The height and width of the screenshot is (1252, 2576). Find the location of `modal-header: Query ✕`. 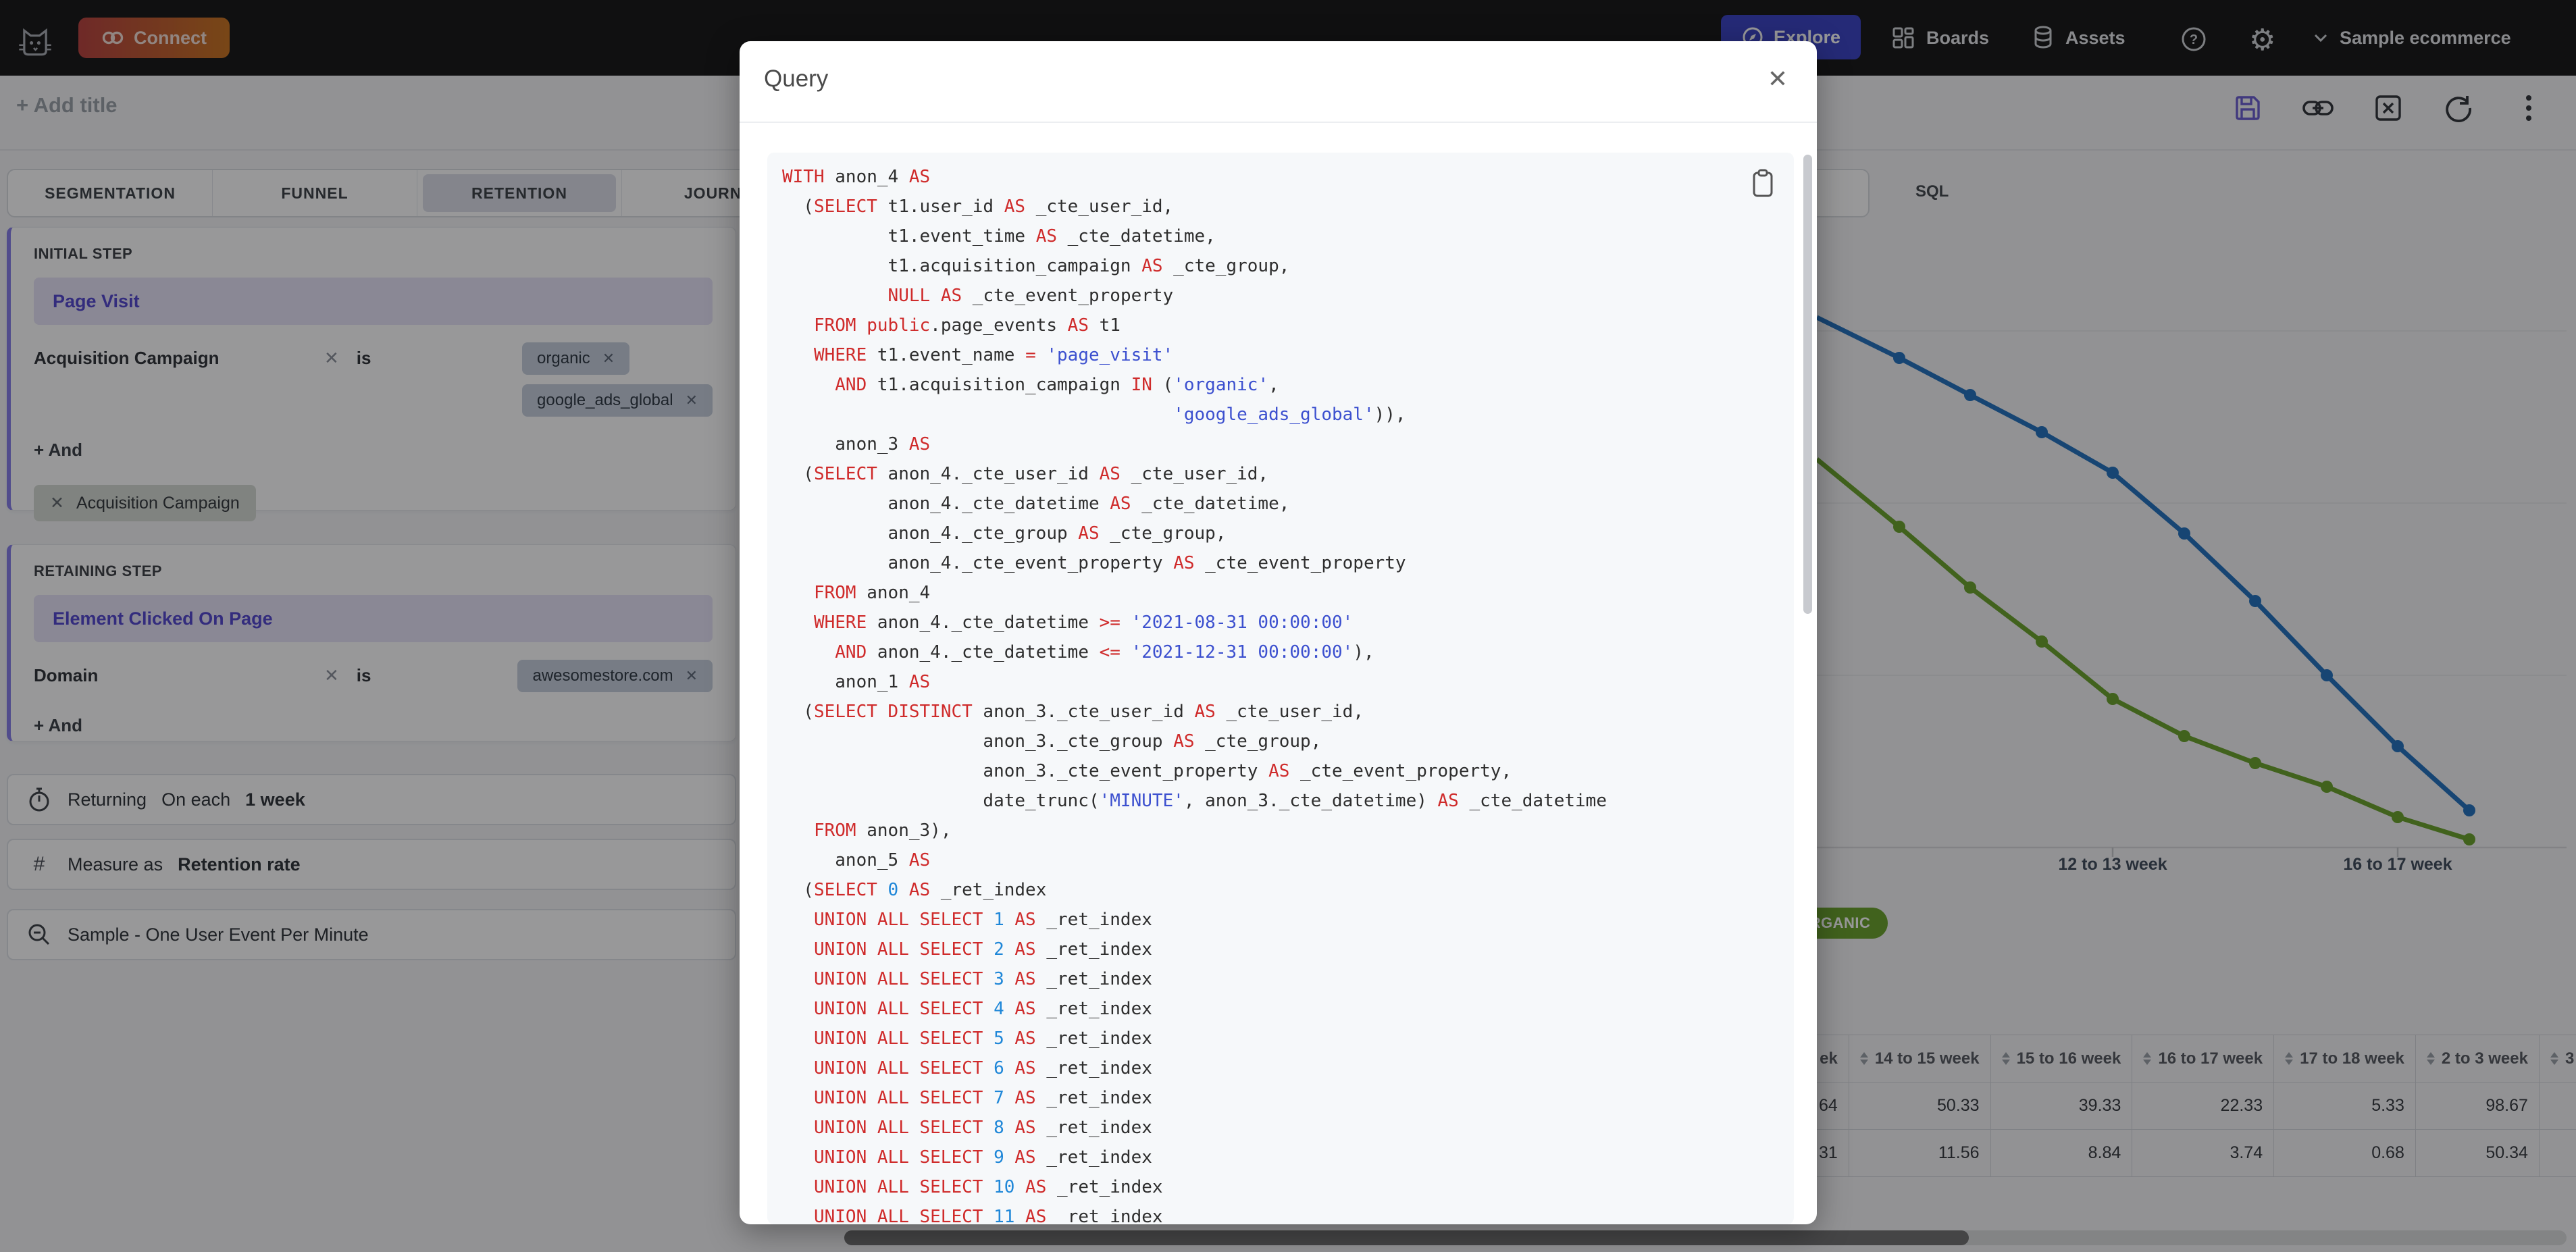

modal-header: Query ✕ is located at coordinates (1278, 81).